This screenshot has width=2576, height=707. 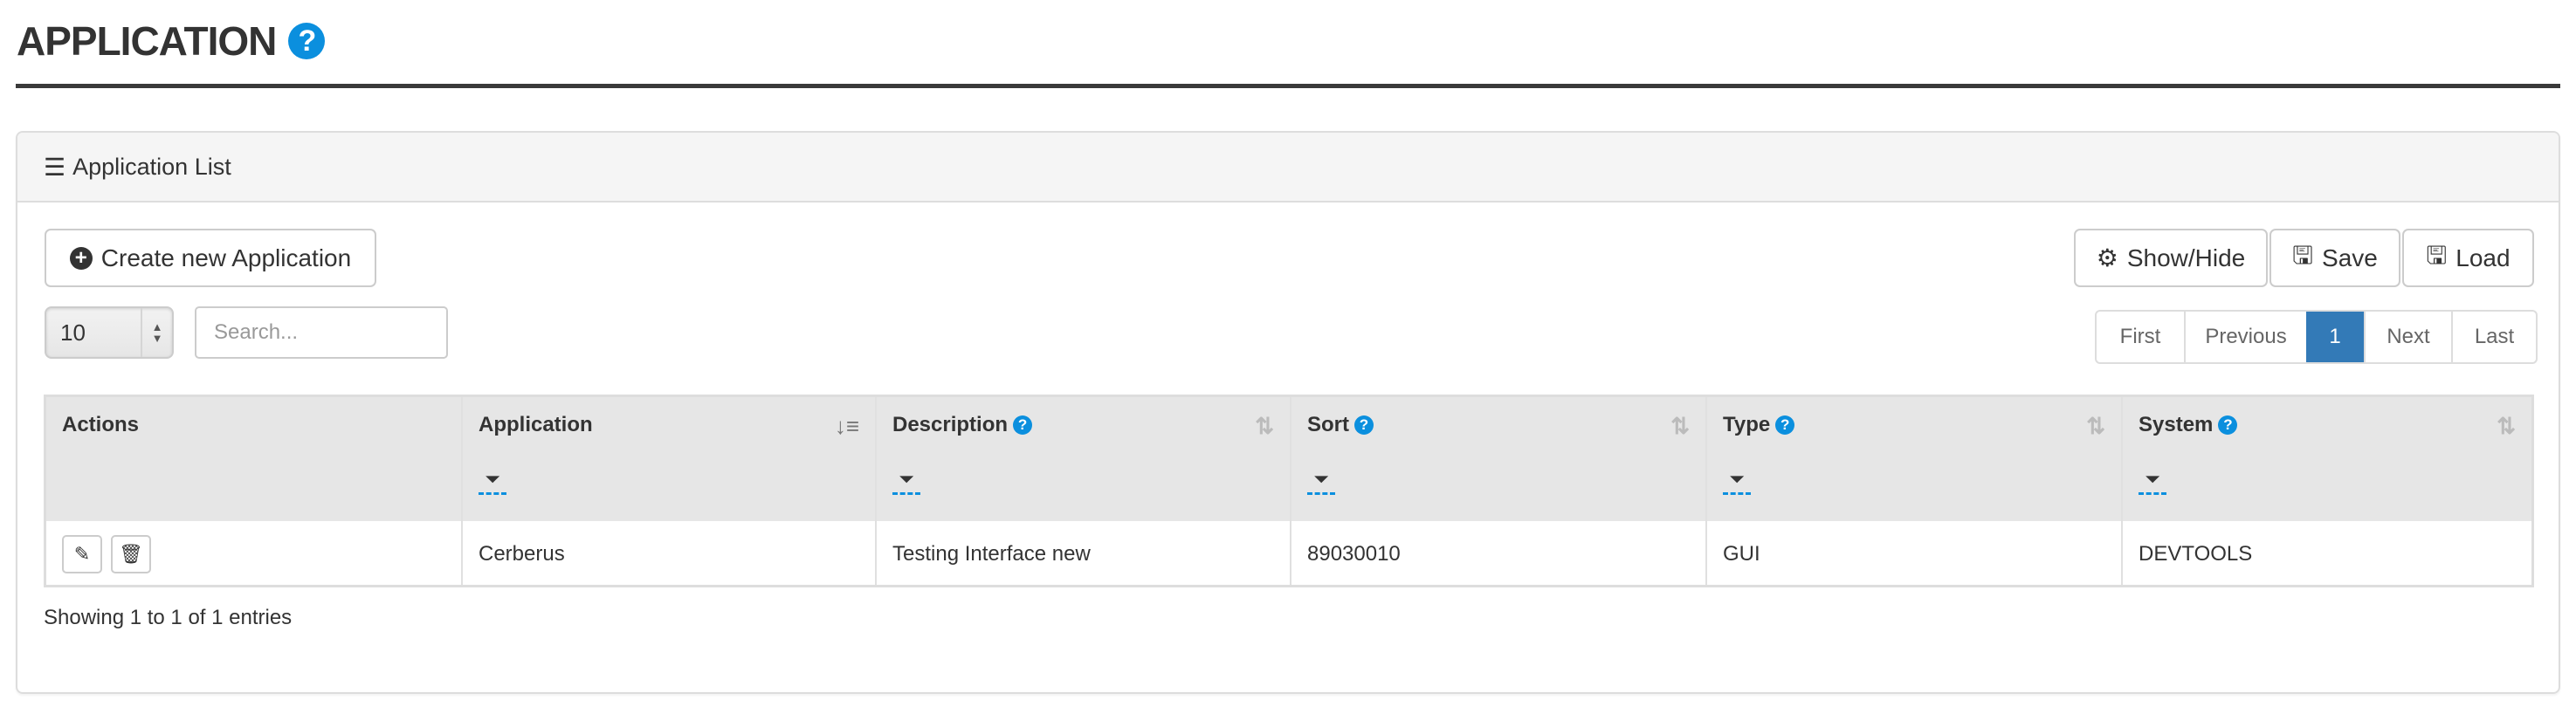 I want to click on showhide-label: Show/Hide, so click(x=2186, y=257).